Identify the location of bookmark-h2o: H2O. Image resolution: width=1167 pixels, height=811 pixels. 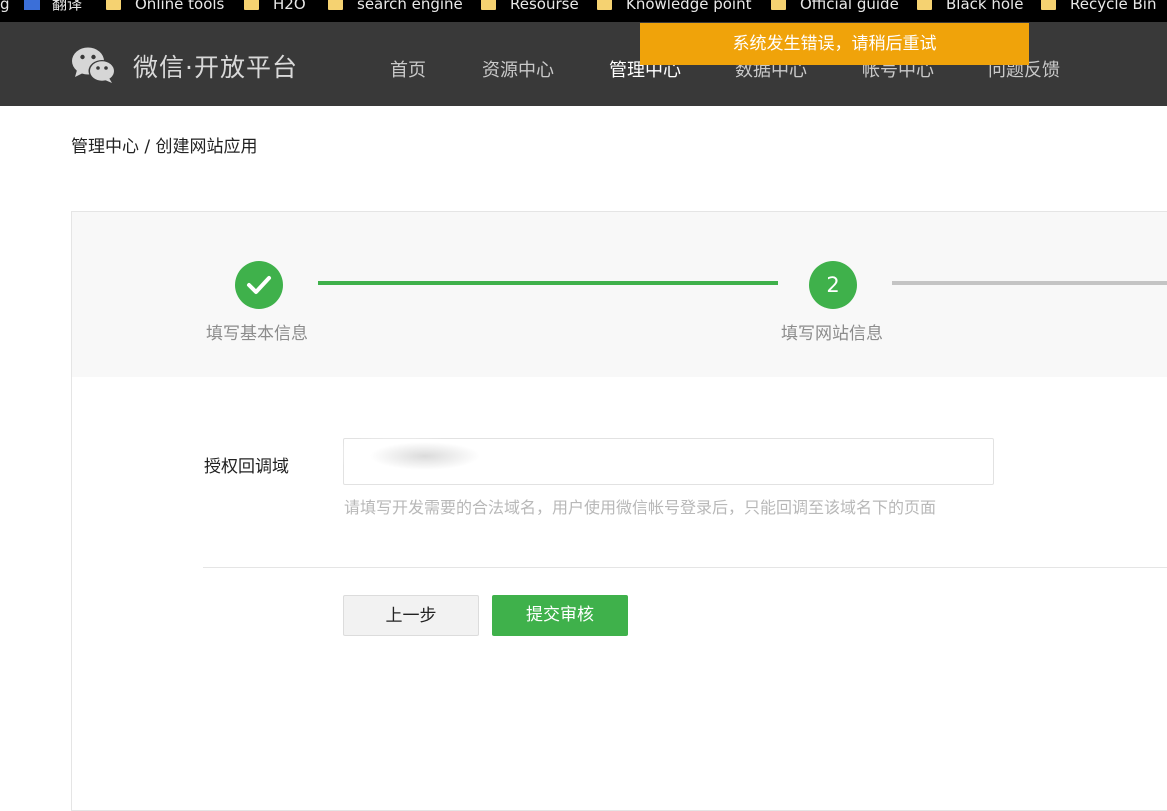
(275, 7).